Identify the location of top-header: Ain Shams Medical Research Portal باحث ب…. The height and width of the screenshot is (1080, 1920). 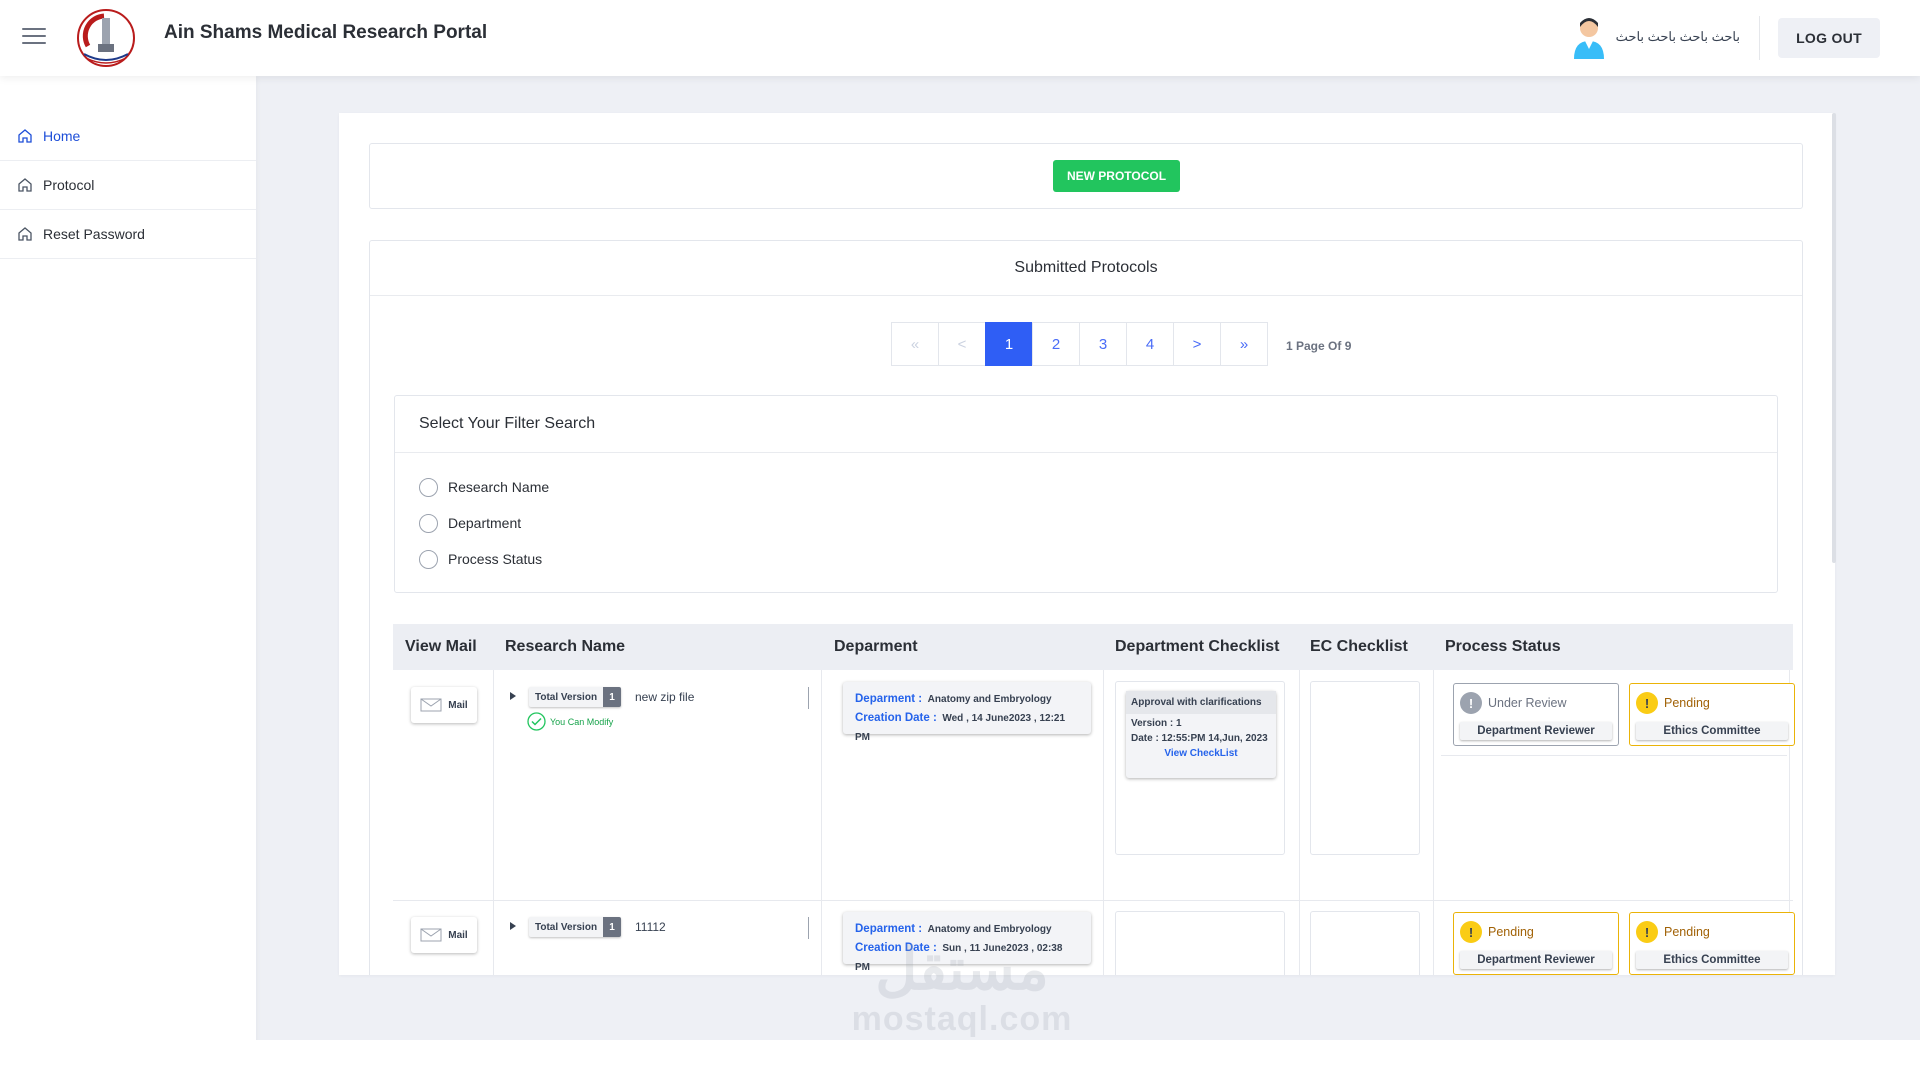
(960, 38).